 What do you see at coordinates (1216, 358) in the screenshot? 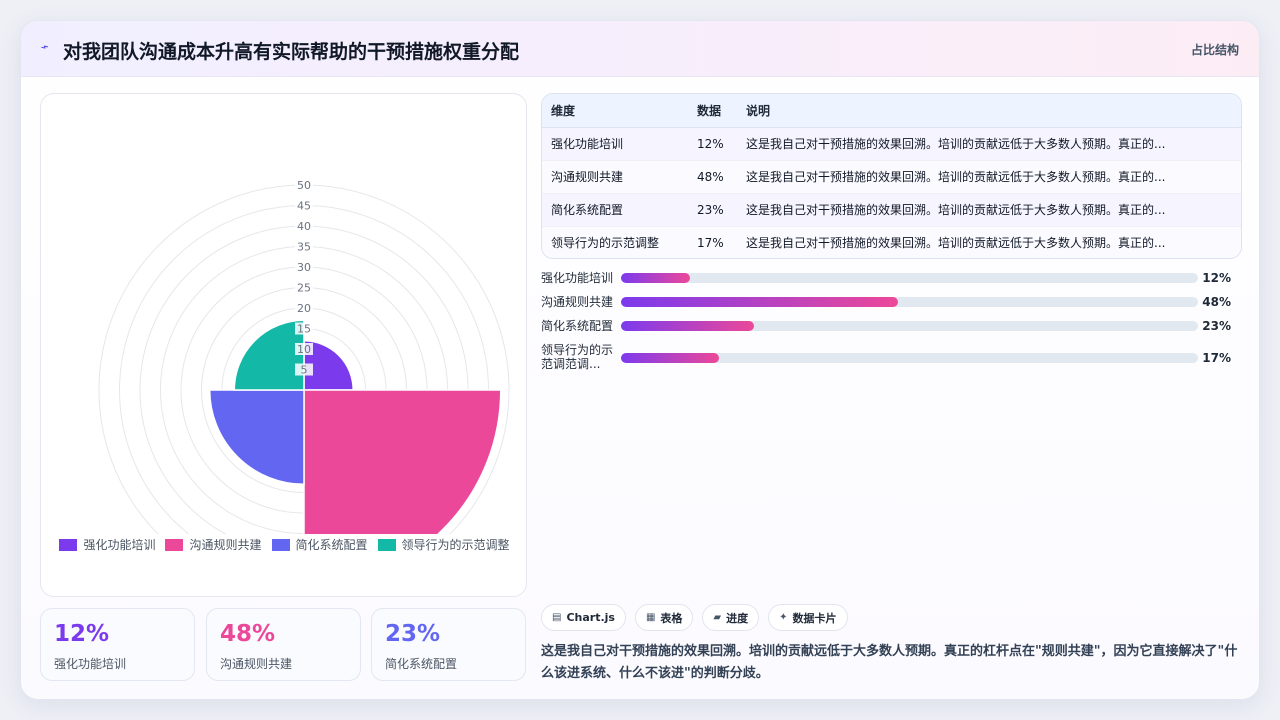
I see `progress-value: 17%` at bounding box center [1216, 358].